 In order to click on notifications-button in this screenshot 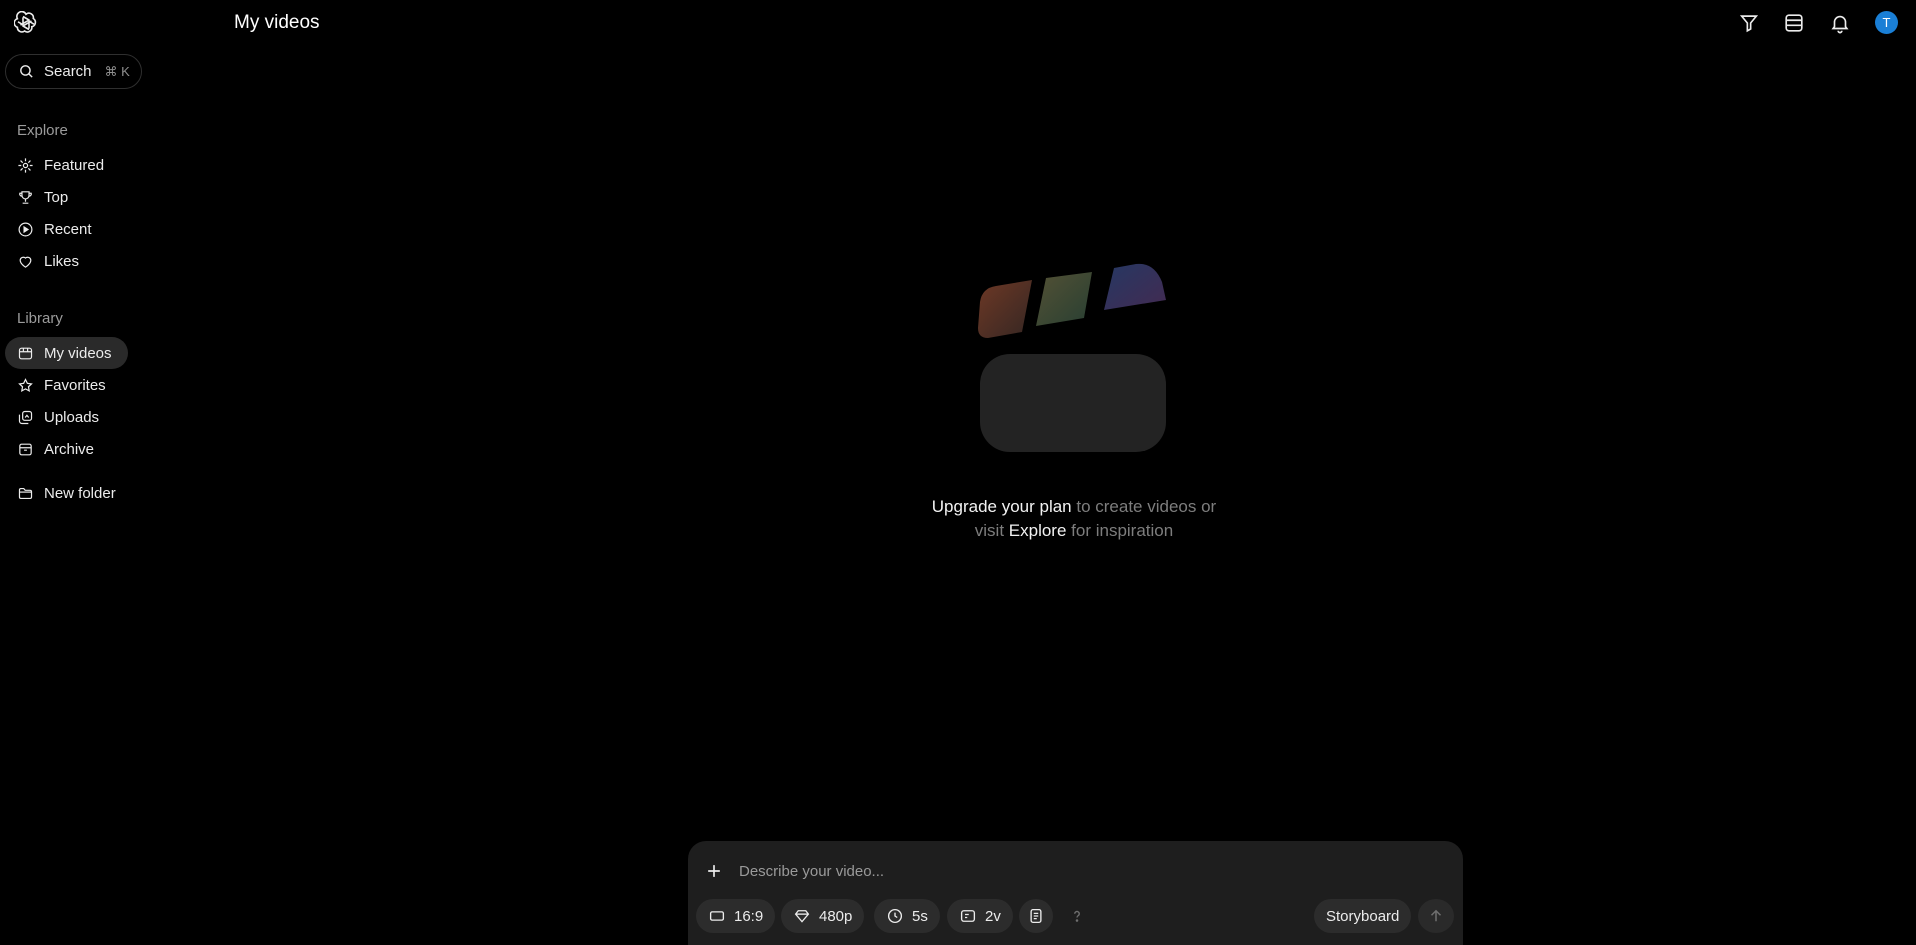, I will do `click(1840, 23)`.